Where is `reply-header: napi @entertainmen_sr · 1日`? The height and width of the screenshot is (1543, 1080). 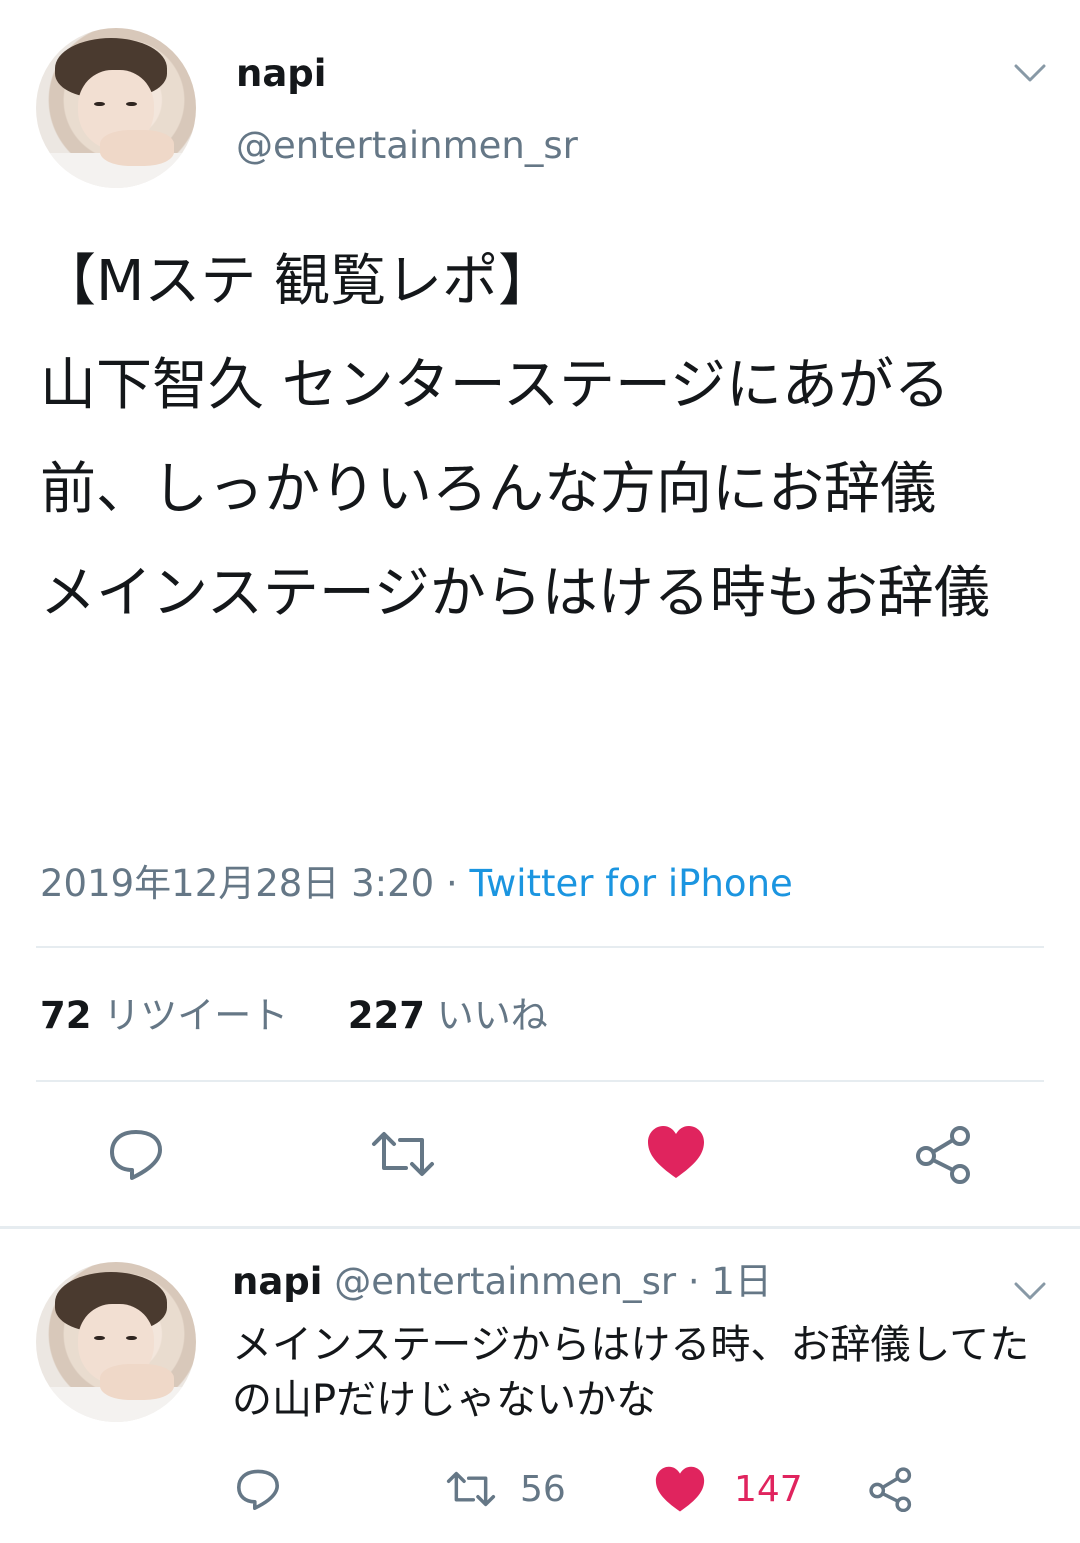 reply-header: napi @entertainmen_sr · 1日 is located at coordinates (502, 1282).